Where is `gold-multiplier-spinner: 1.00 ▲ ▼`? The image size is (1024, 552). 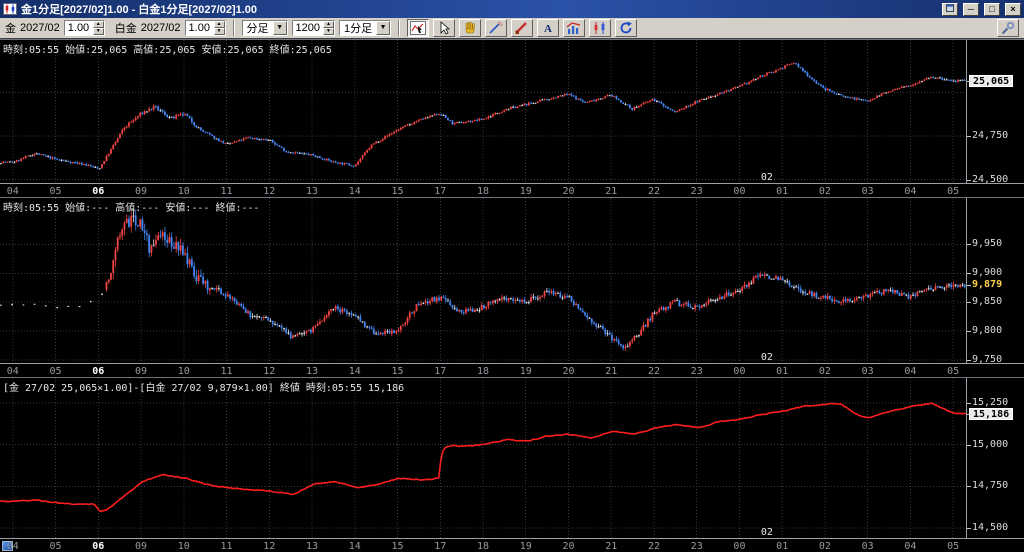 gold-multiplier-spinner: 1.00 ▲ ▼ is located at coordinates (84, 28).